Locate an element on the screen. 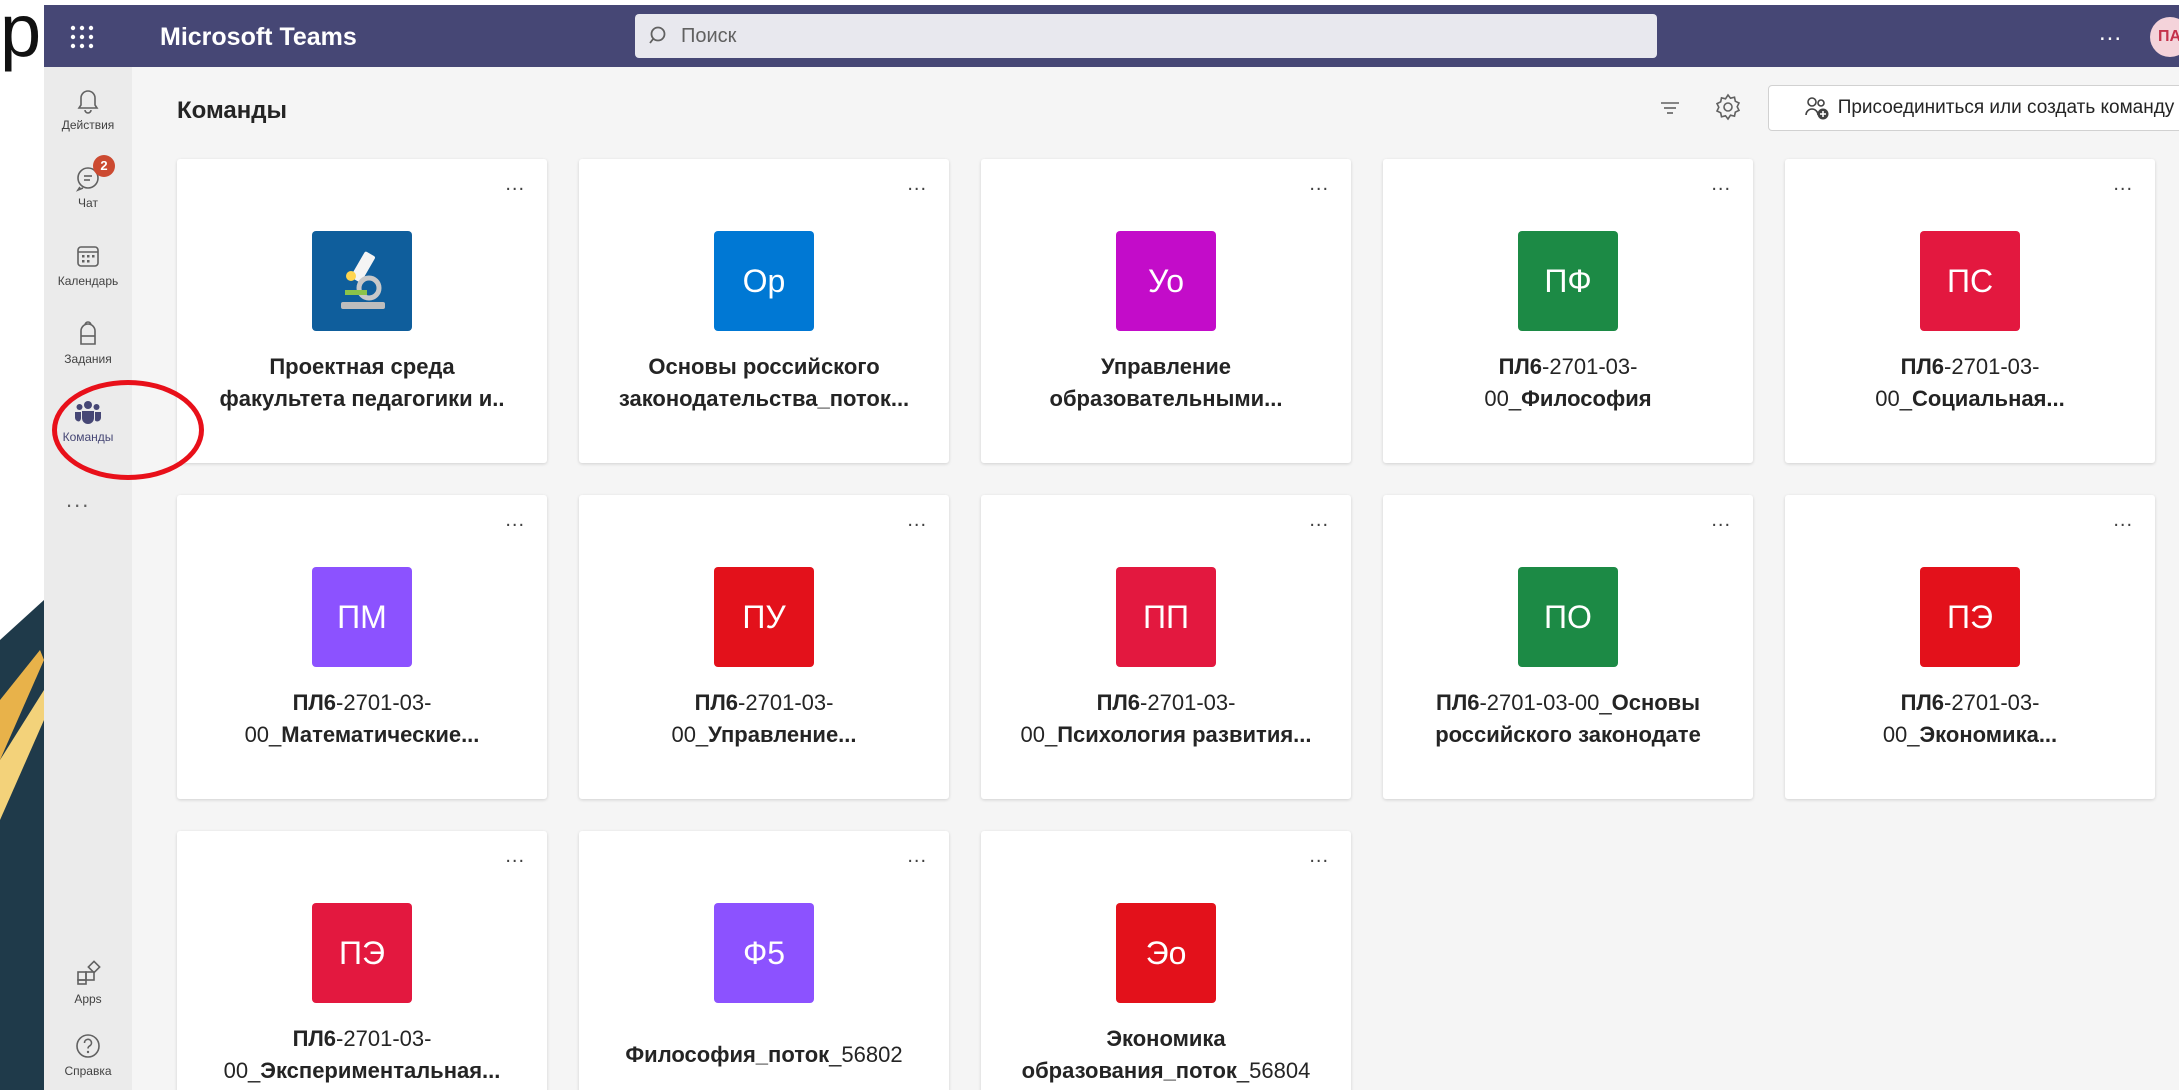 The image size is (2179, 1090). team-card: ... Ф5 Философия_поток_56802 is located at coordinates (764, 960).